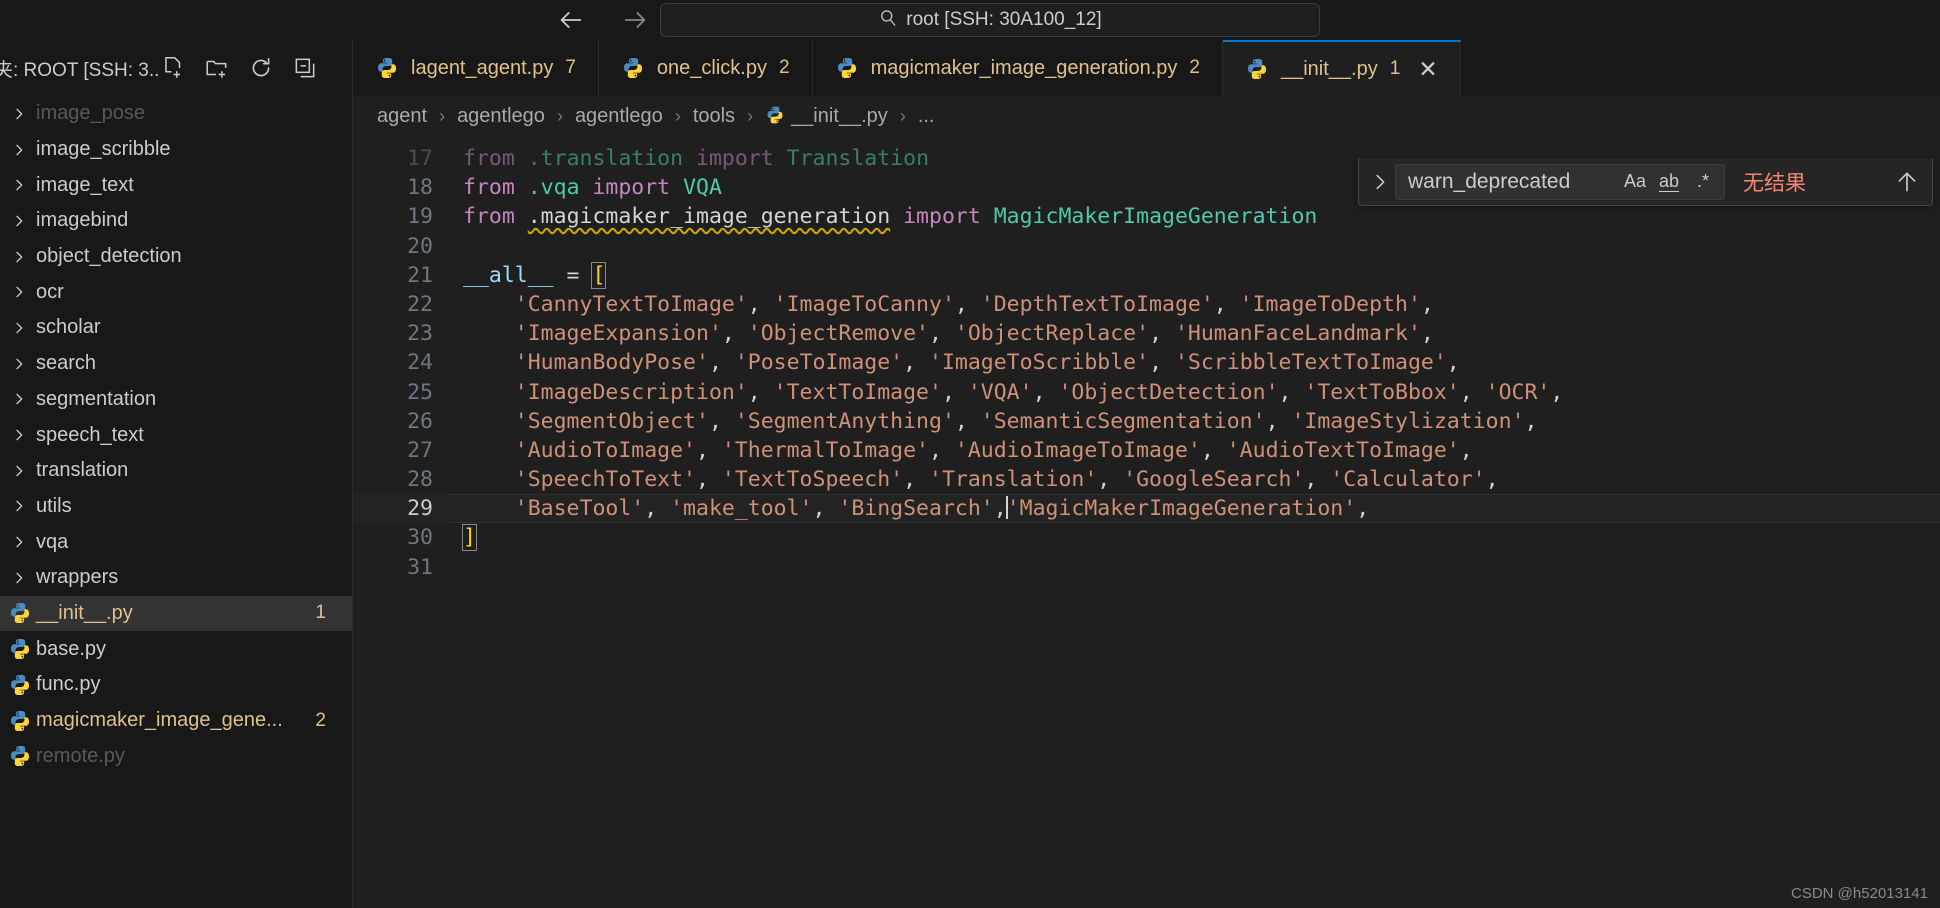  I want to click on find-widget: warn_deprecated Aa ab .* 无结果, so click(1645, 182).